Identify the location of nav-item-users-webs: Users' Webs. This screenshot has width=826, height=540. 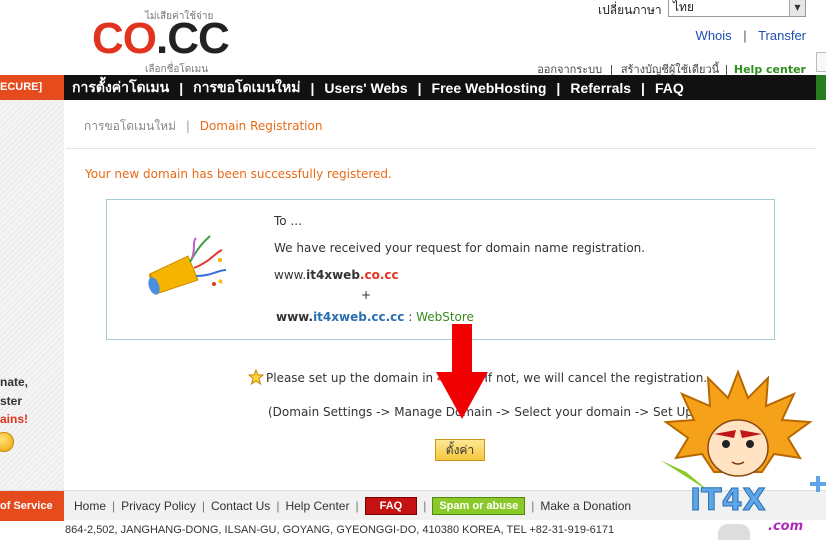
(365, 88).